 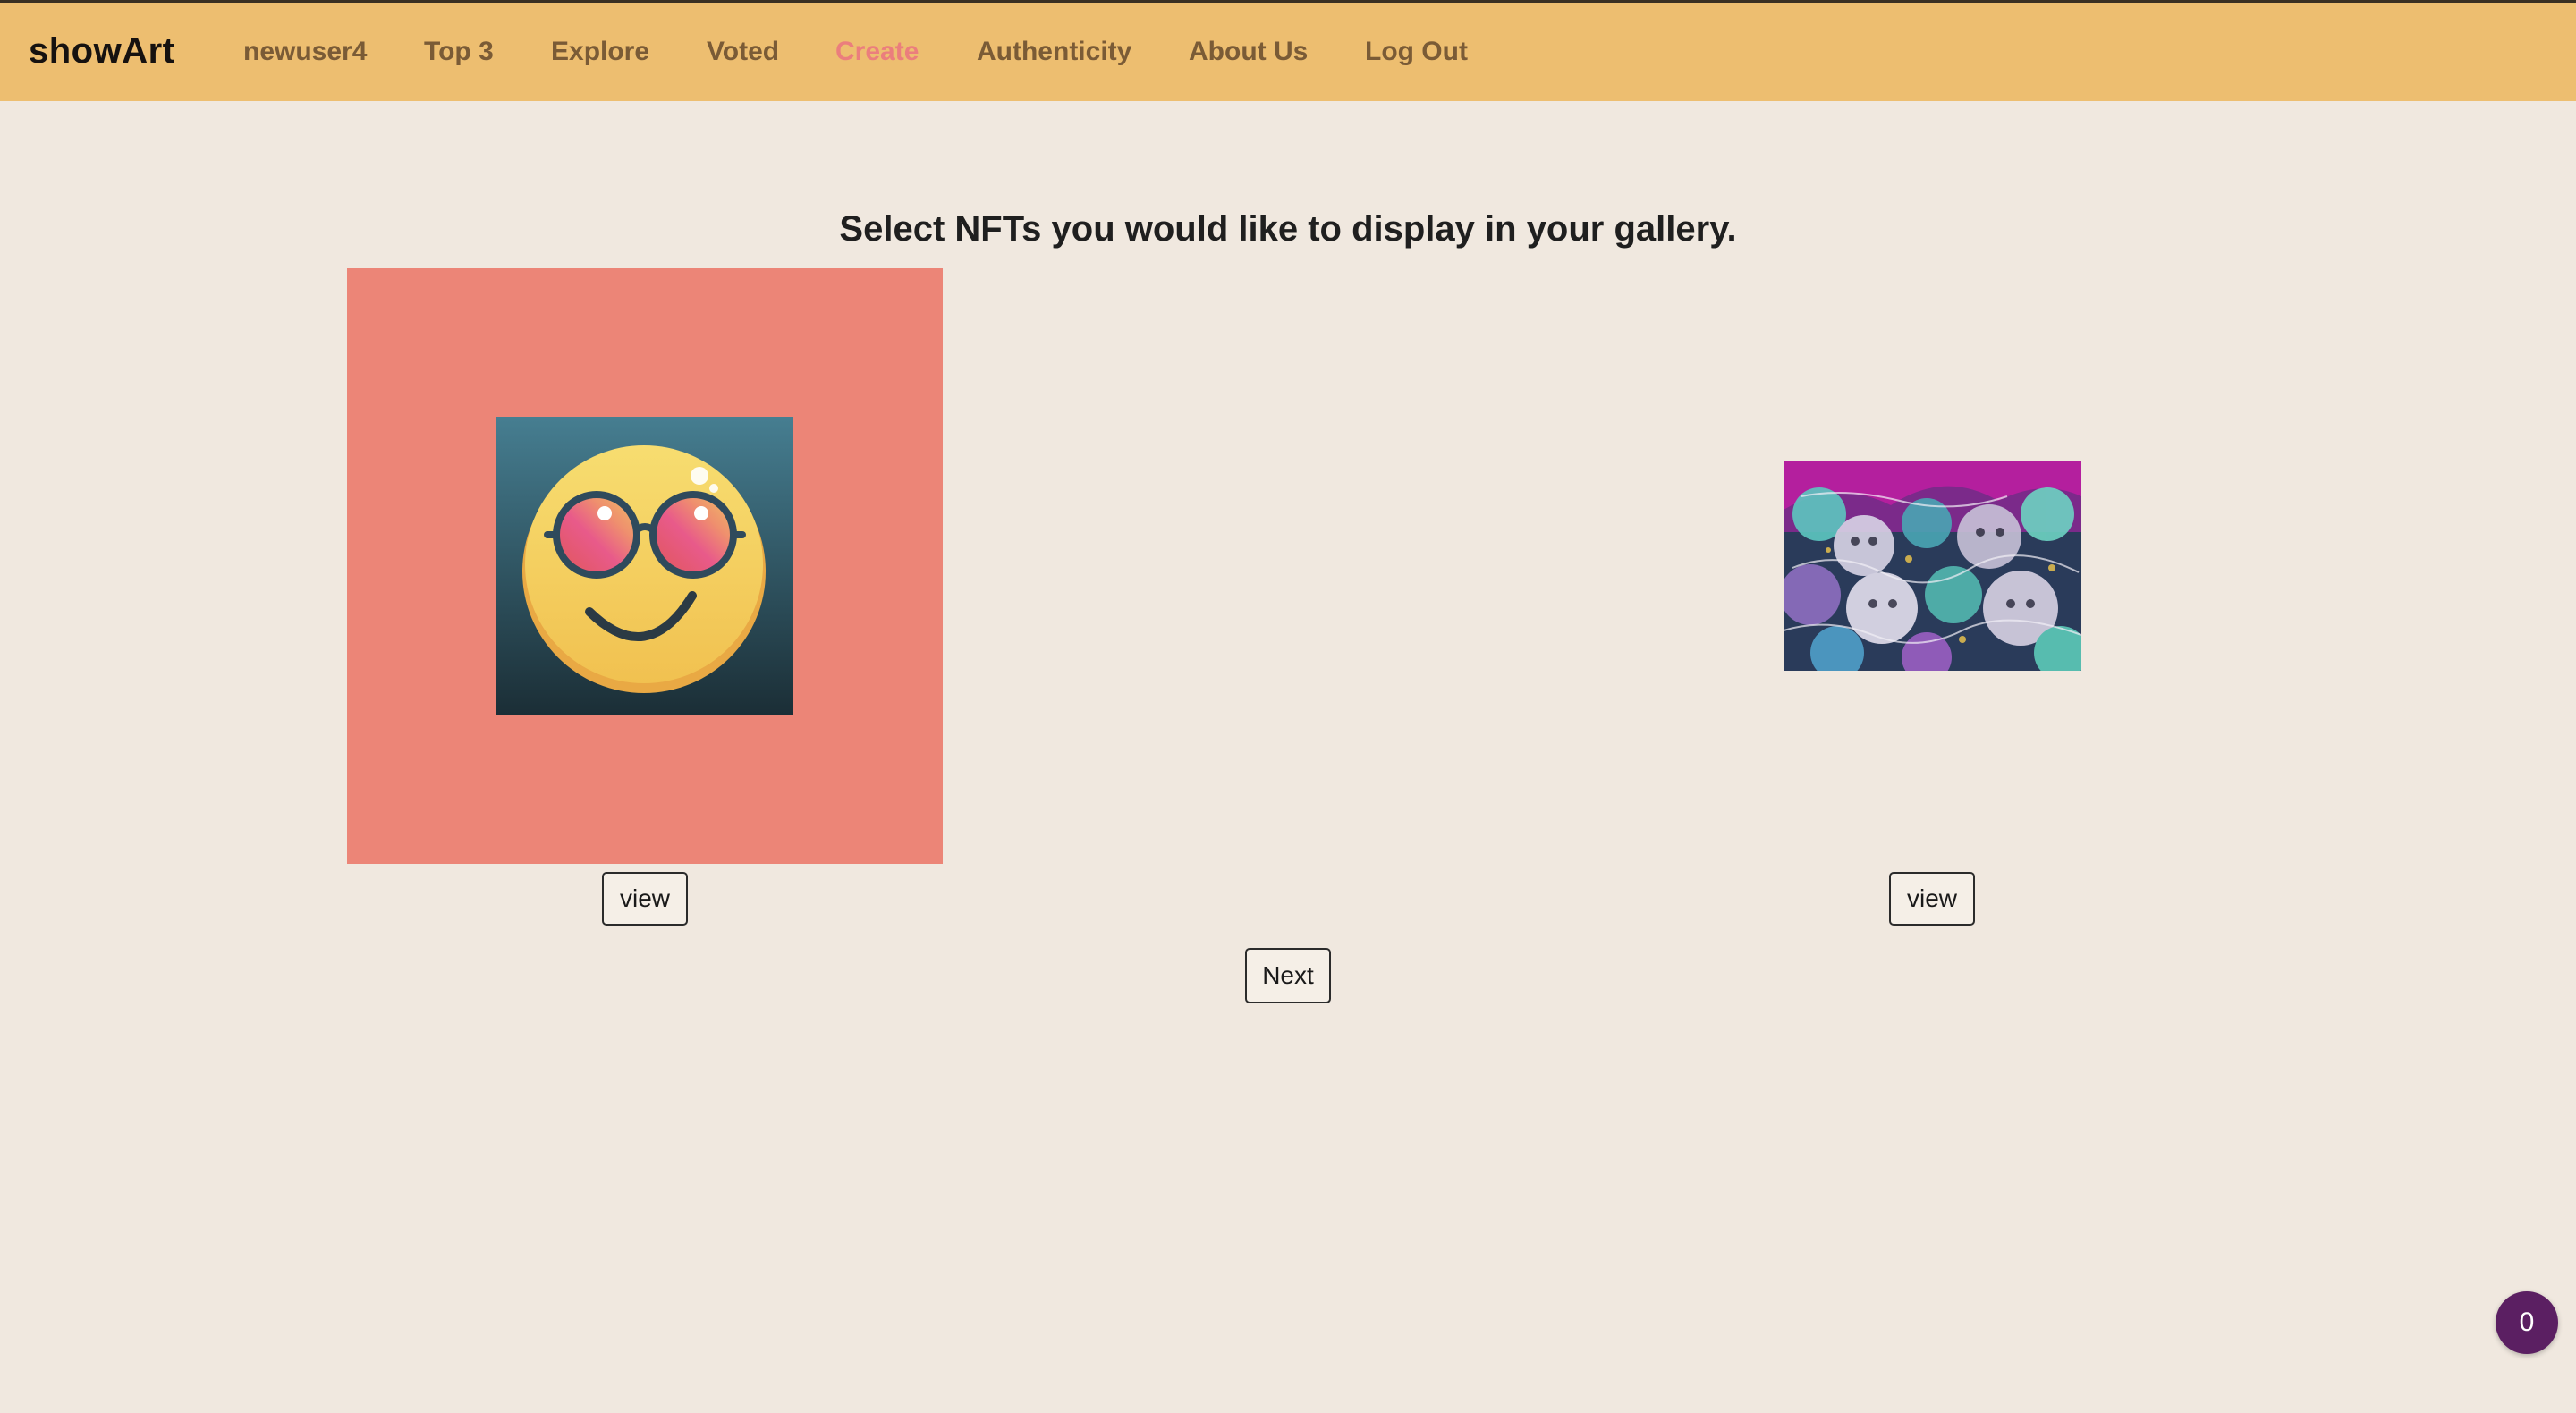 I want to click on nav-link-create: Create, so click(x=877, y=52).